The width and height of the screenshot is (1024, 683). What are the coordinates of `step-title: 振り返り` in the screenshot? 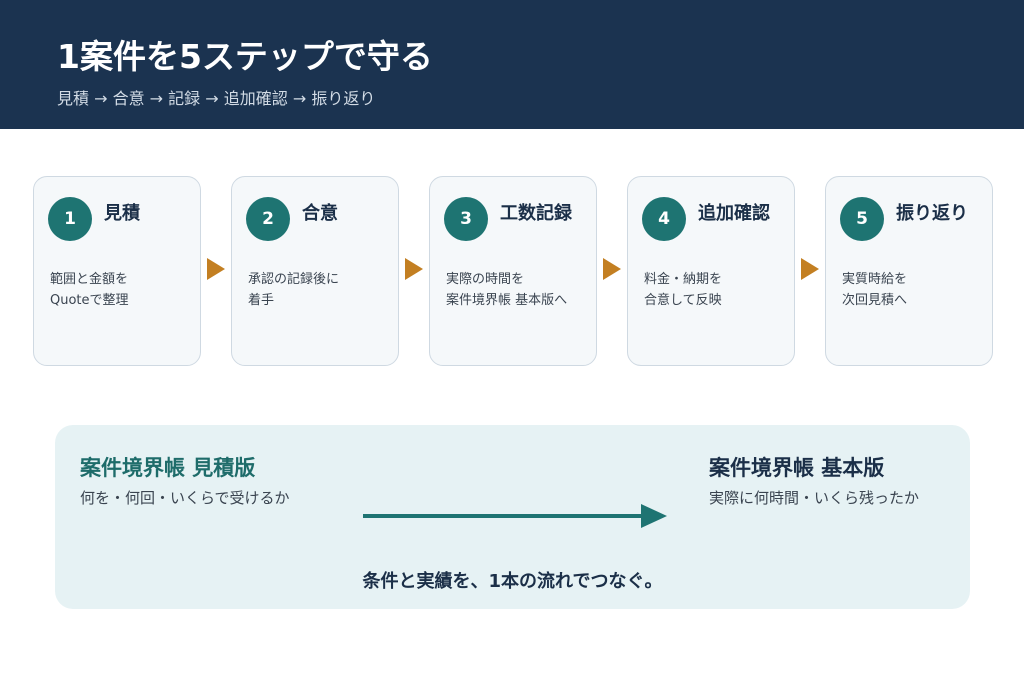 It's located at (932, 213).